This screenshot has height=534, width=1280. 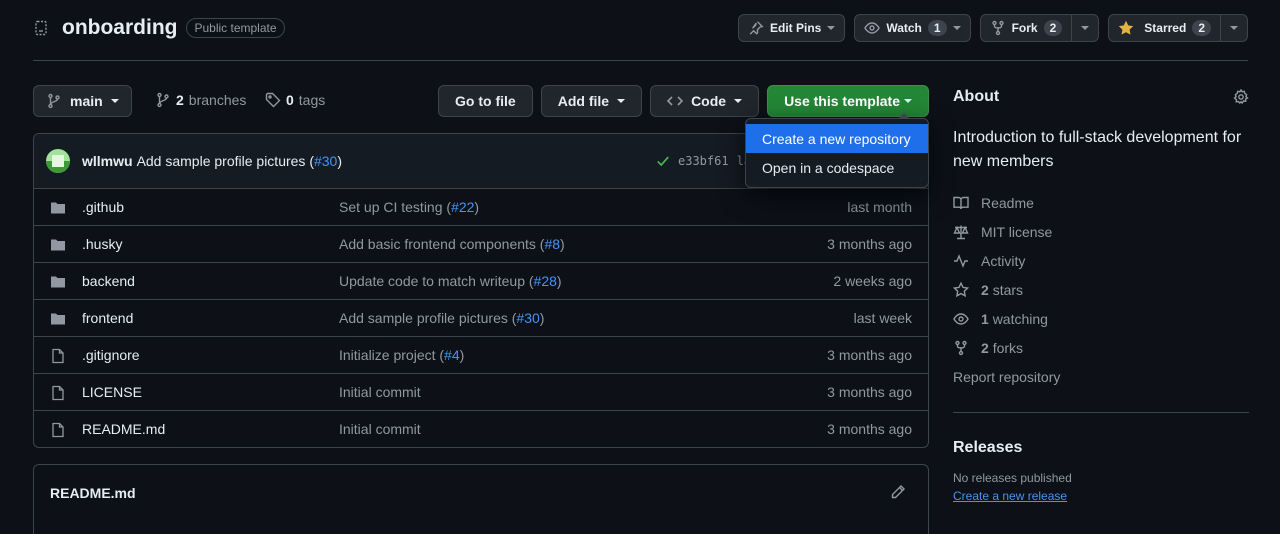 What do you see at coordinates (119, 28) in the screenshot?
I see `repo-name: onboarding` at bounding box center [119, 28].